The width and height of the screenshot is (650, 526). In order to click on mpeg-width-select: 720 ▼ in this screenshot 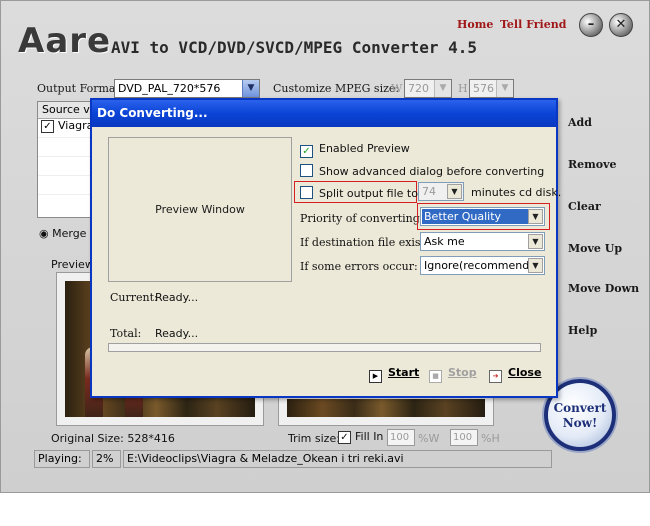, I will do `click(428, 88)`.